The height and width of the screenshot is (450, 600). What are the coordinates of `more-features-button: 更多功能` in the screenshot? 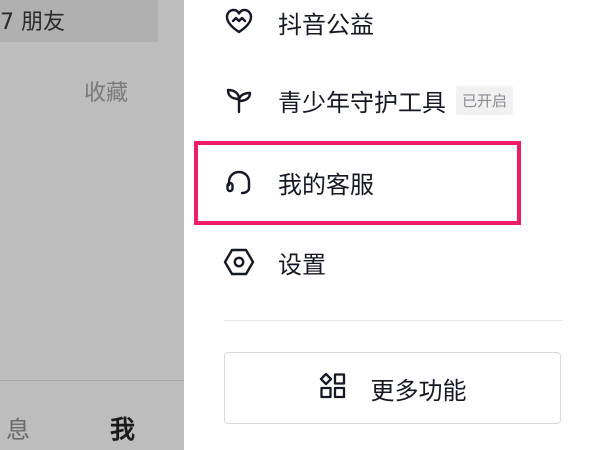 It's located at (392, 388).